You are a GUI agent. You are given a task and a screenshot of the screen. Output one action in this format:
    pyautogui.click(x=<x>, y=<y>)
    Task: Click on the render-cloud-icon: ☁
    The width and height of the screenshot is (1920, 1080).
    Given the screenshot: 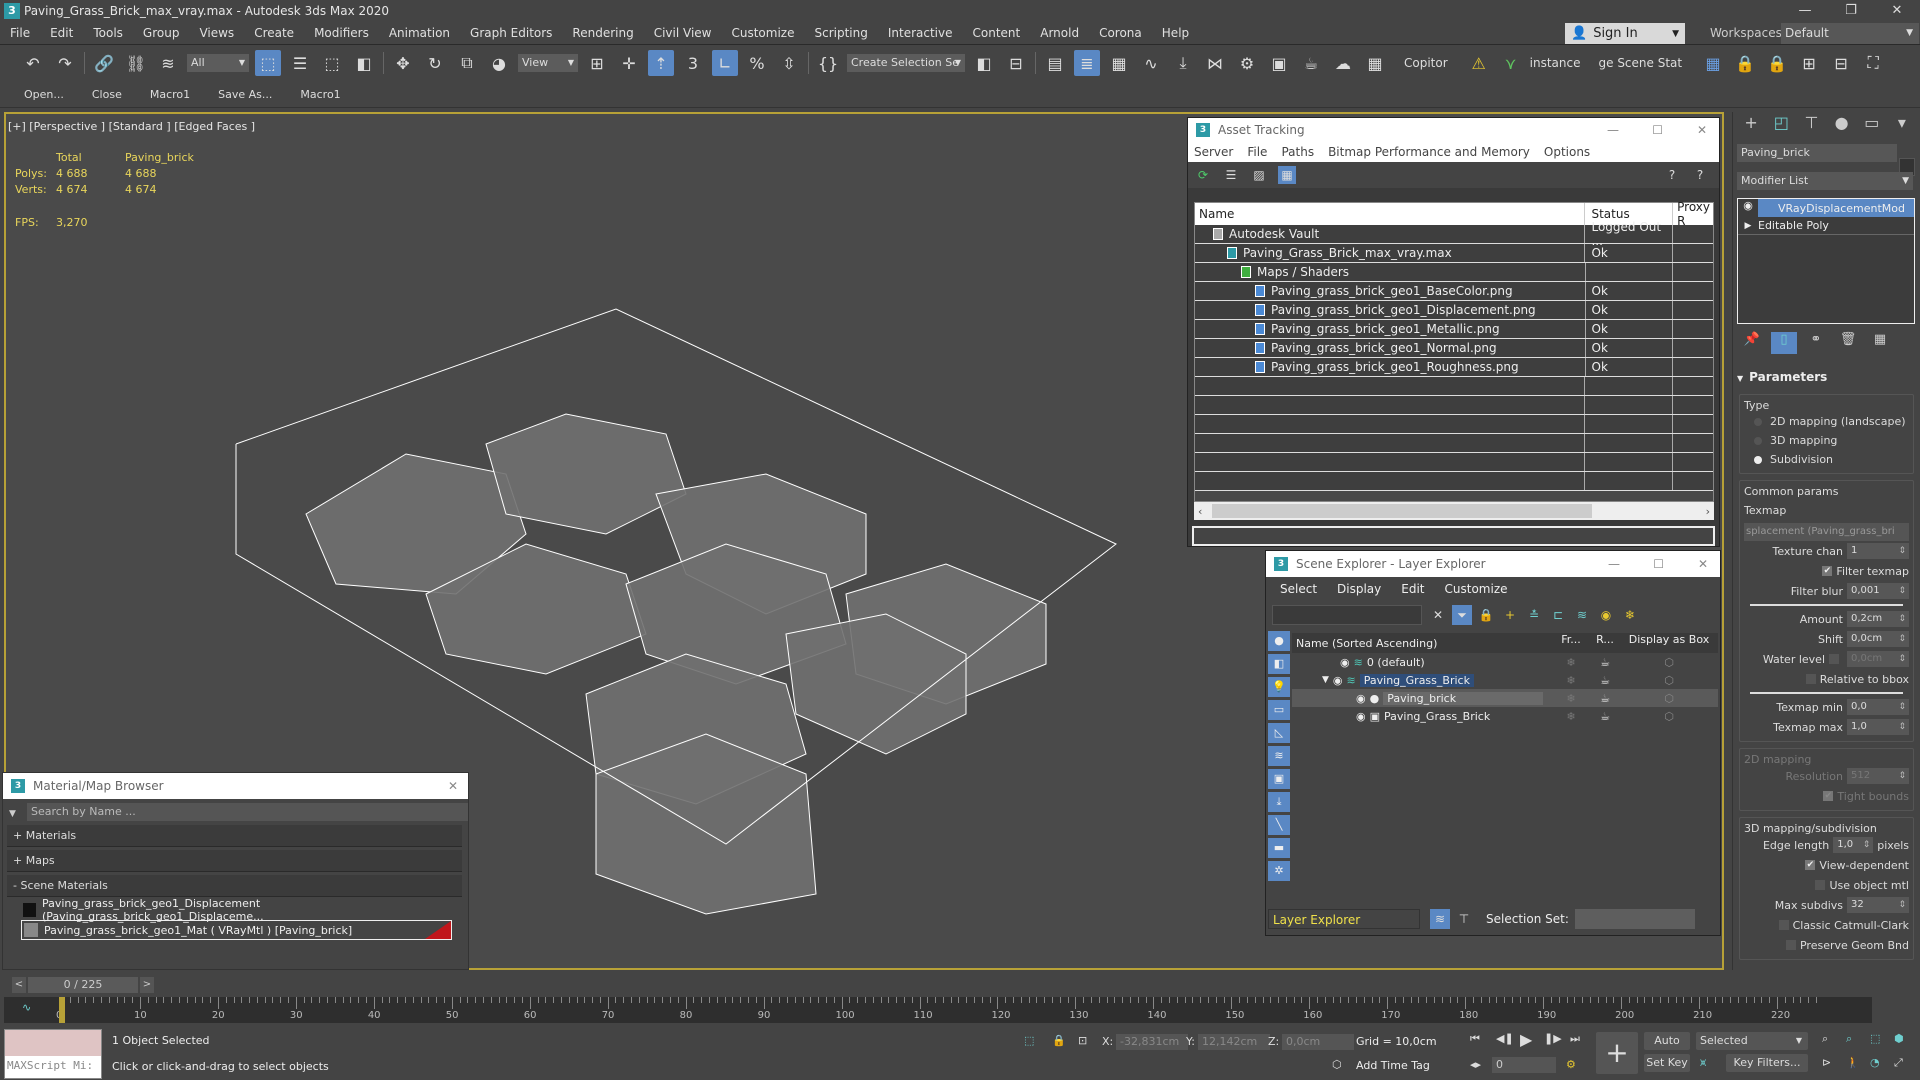 What is the action you would take?
    pyautogui.click(x=1343, y=63)
    